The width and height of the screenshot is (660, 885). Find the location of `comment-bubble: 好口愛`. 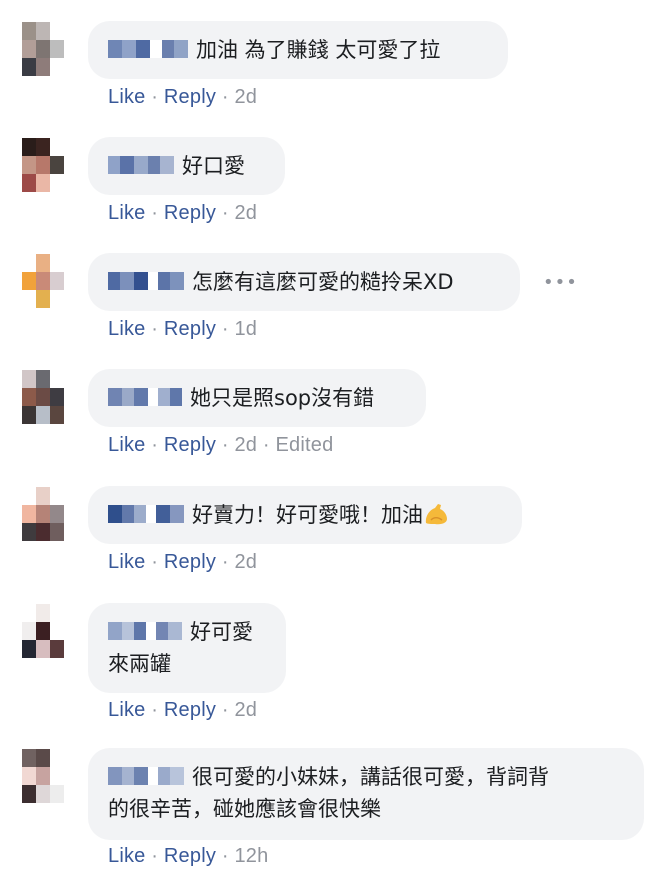

comment-bubble: 好口愛 is located at coordinates (186, 166).